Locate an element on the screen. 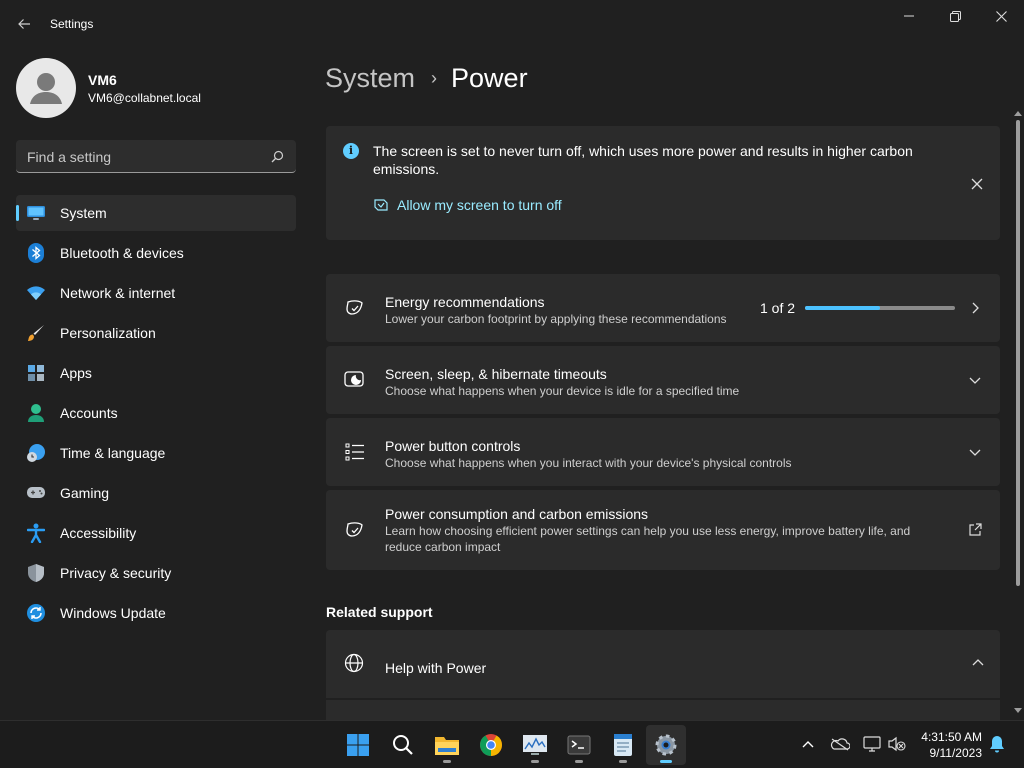 The image size is (1024, 768). back-arrow-icon is located at coordinates (24, 24).